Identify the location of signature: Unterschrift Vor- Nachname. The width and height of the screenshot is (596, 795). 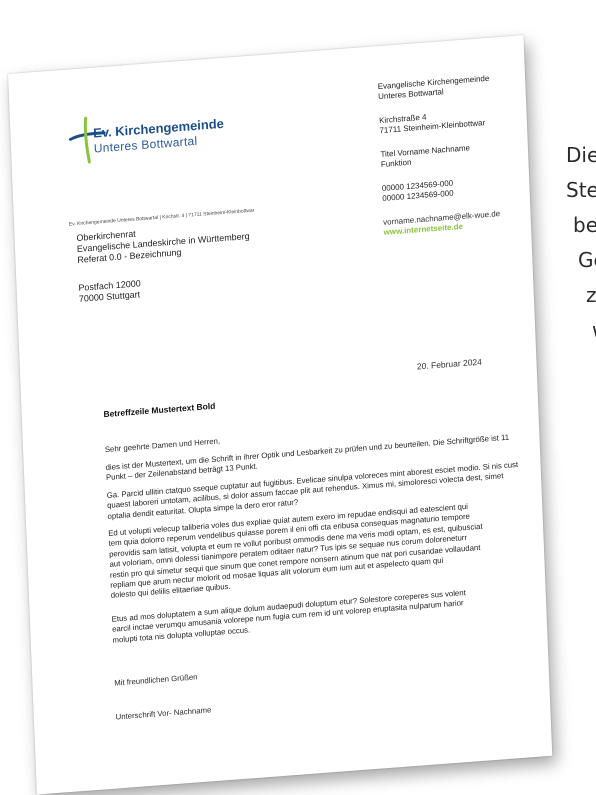
(163, 713).